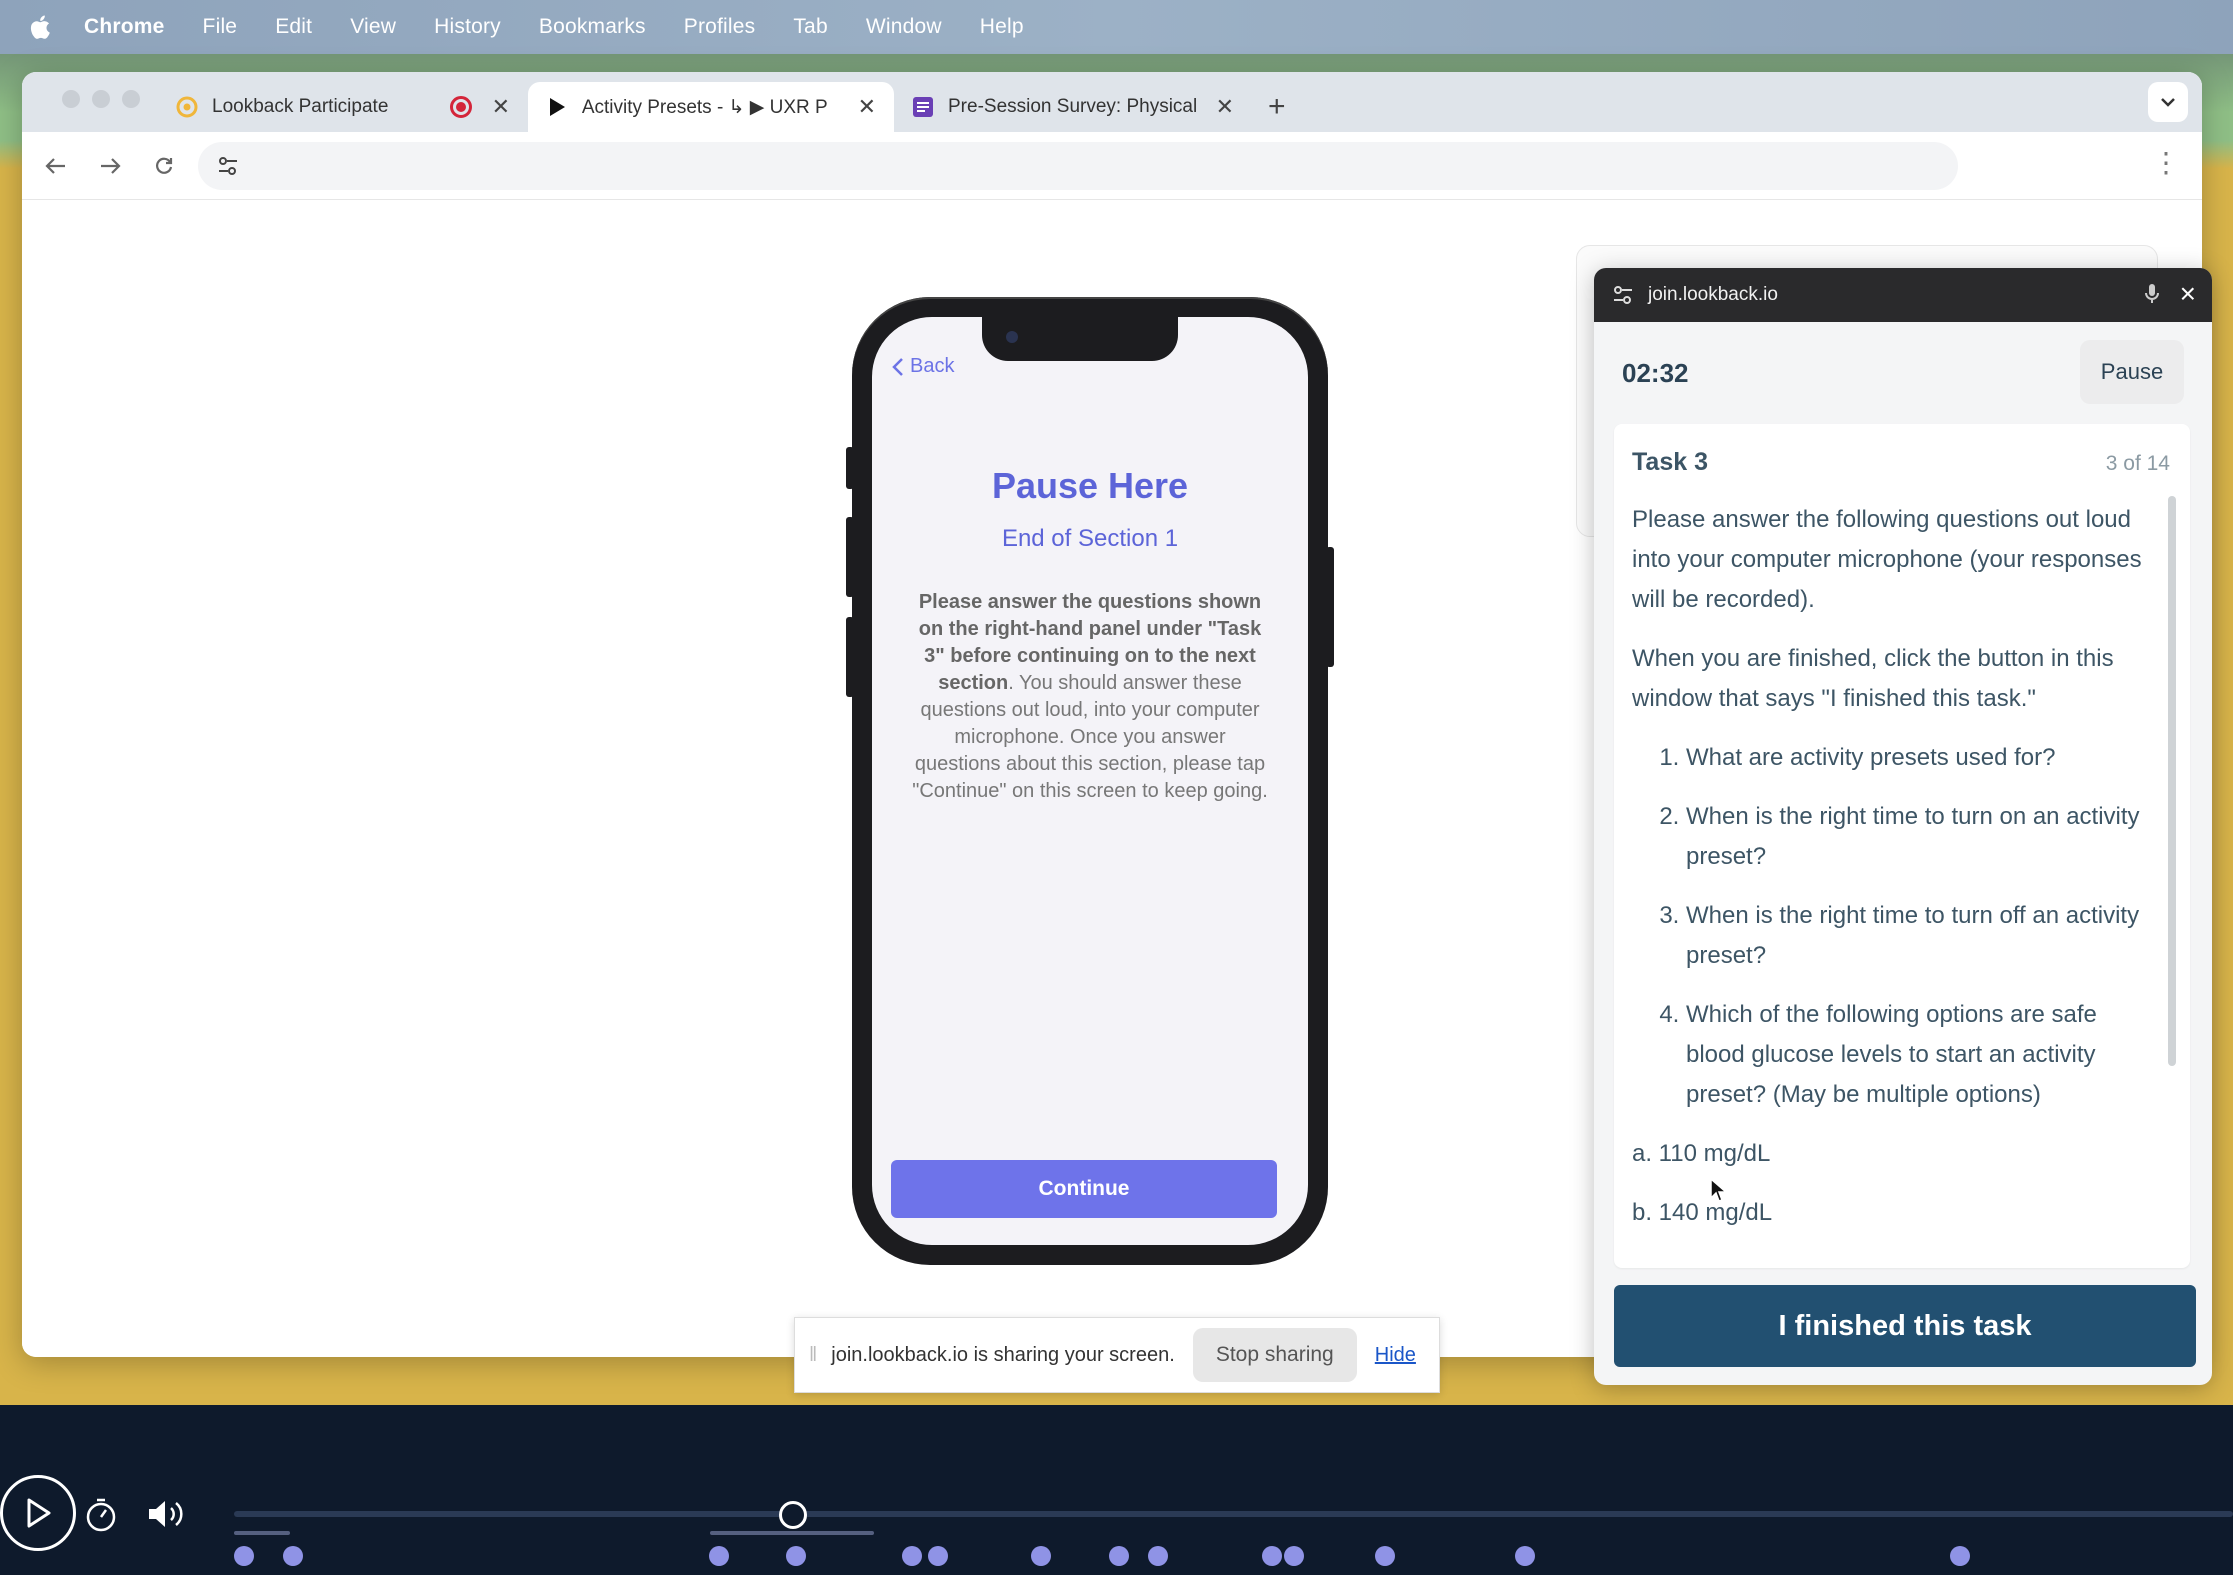 The image size is (2233, 1575). I want to click on panel-url: join.lookback.io, so click(1713, 294).